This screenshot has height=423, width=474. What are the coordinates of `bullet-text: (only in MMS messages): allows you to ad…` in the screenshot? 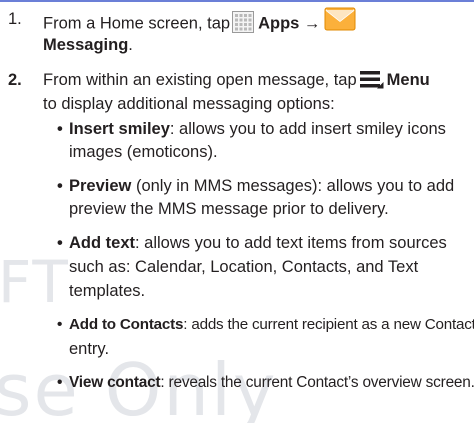 It's located at (293, 186).